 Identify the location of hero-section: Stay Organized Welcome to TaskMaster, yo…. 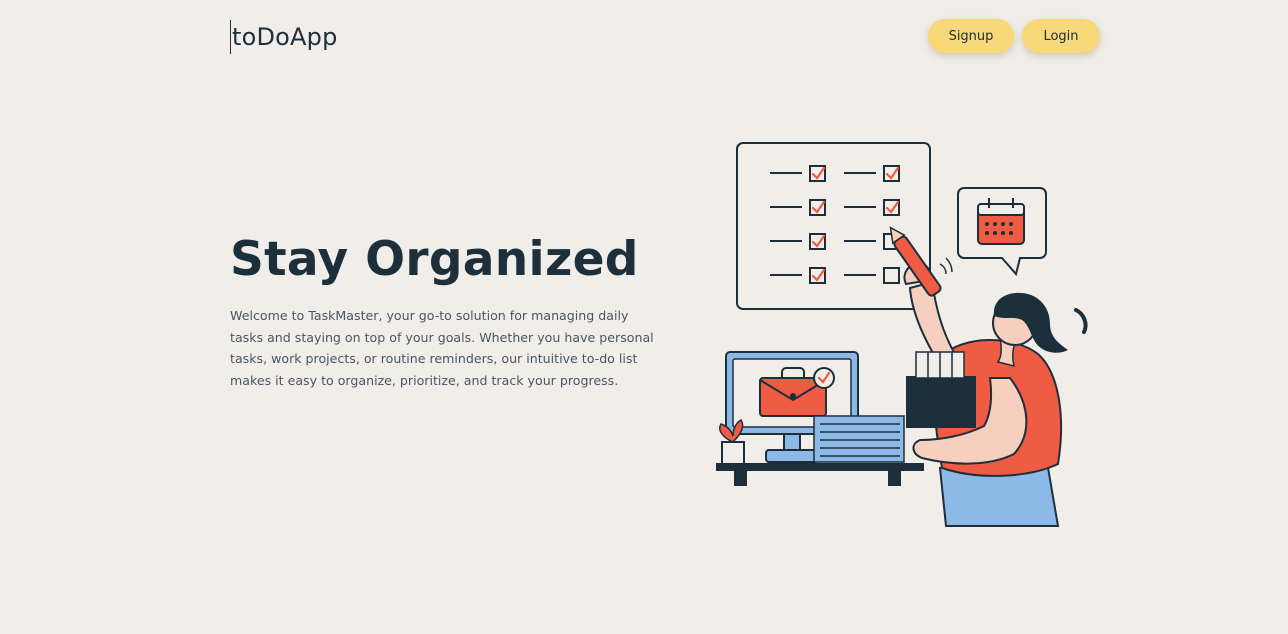
(450, 309).